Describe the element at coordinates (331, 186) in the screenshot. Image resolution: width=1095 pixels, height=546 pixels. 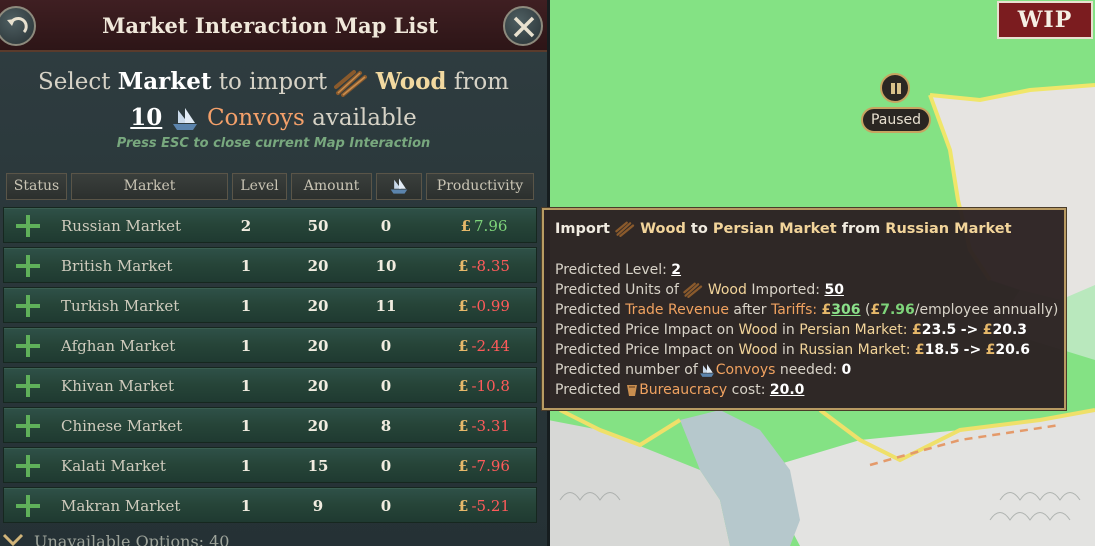
I see `column-amount: Amount` at that location.